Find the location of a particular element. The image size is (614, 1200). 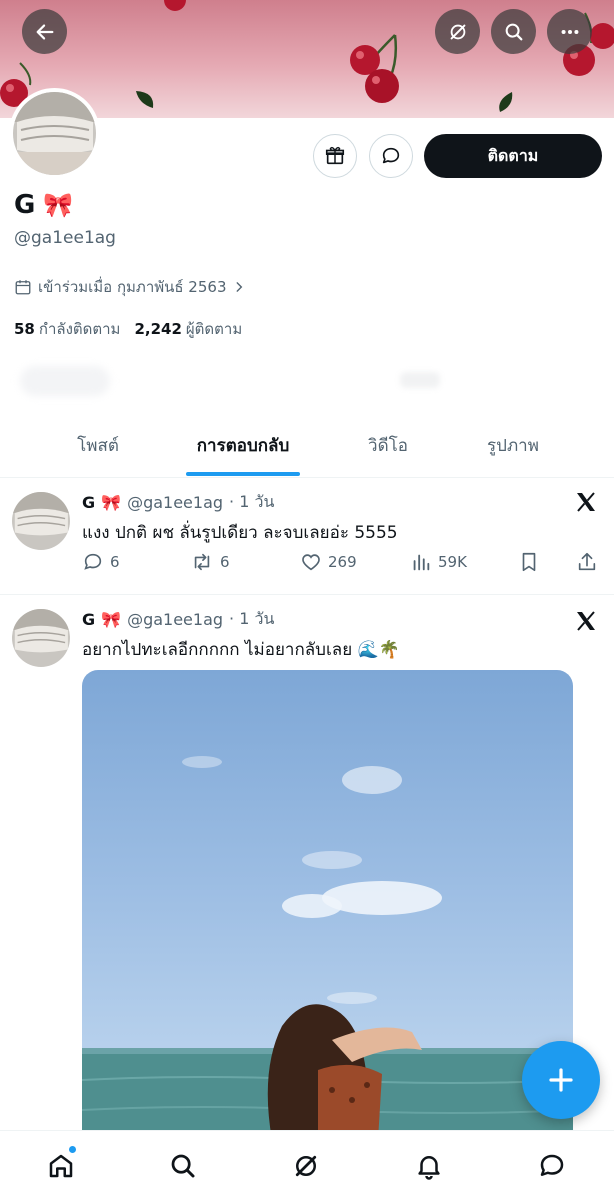

nav-home is located at coordinates (61, 1166).